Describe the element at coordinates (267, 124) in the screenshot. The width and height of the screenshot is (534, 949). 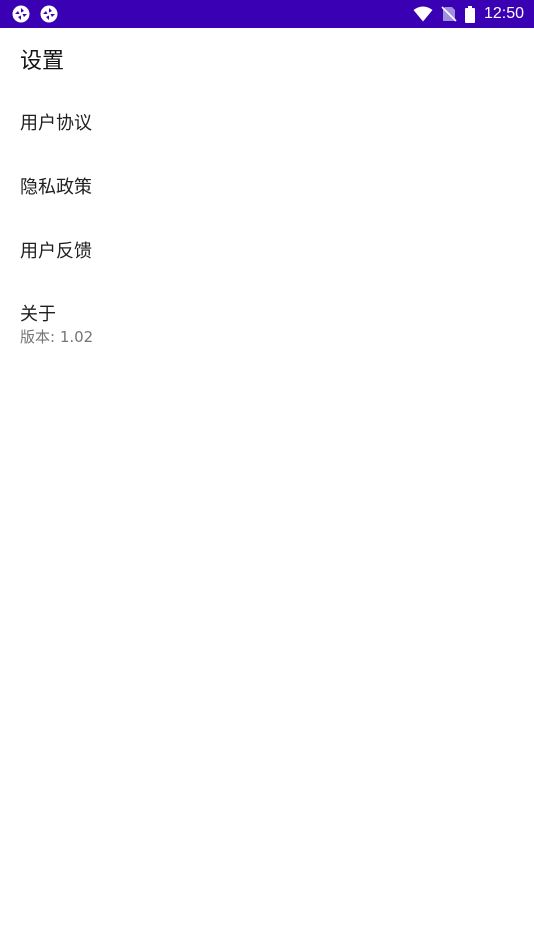
I see `settings-item-user-agreement: 用户协议` at that location.